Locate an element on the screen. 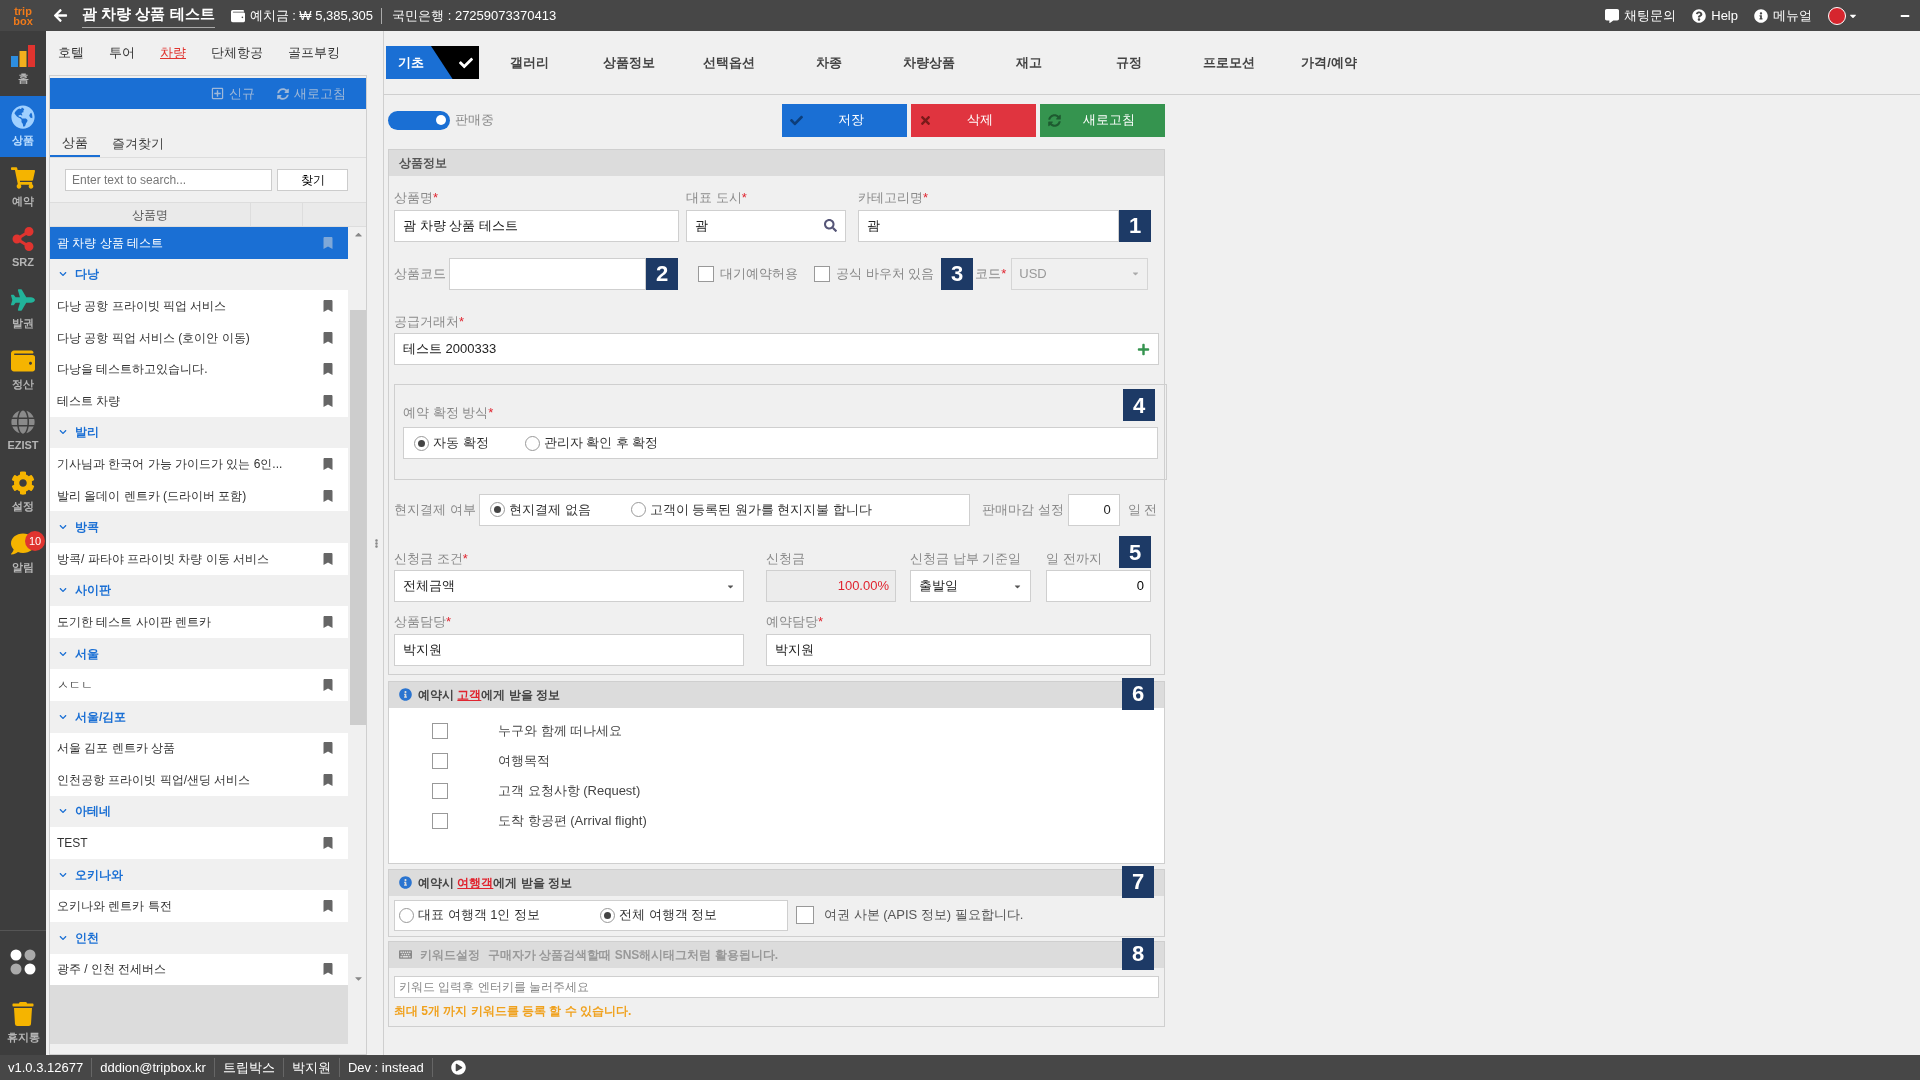 The image size is (1920, 1080). product-row: 다낭 공항 프라이빗 픽업 서비스 is located at coordinates (199, 306).